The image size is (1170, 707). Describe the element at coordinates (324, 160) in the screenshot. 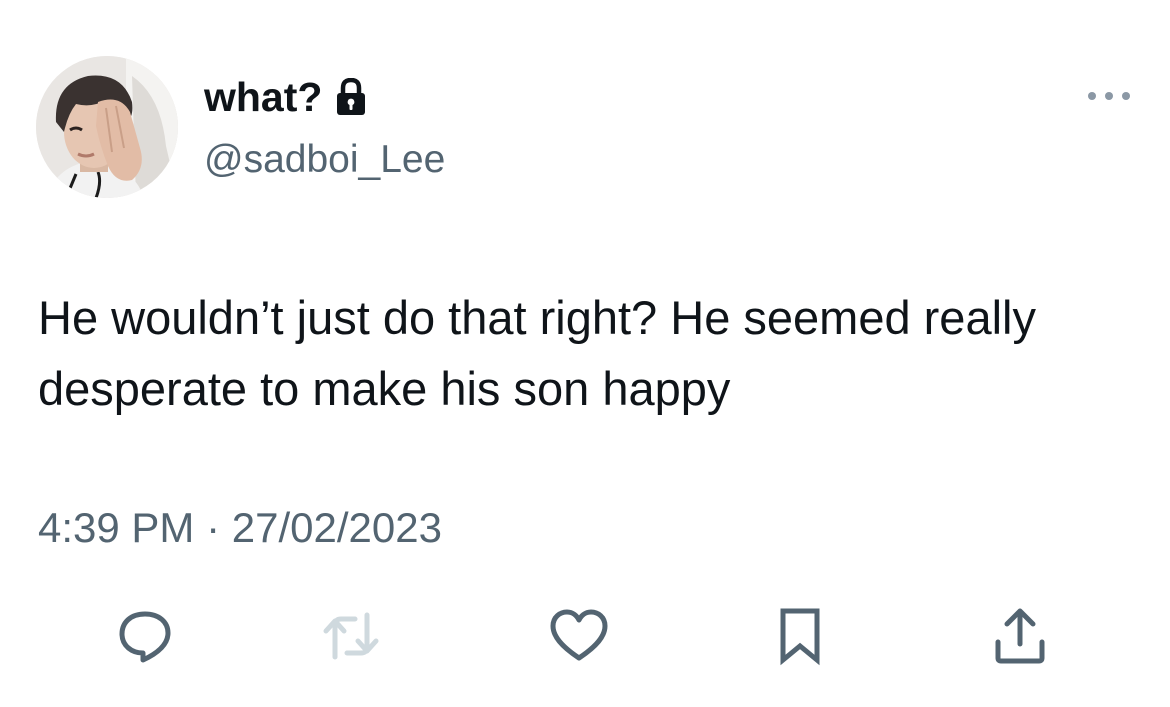

I see `user-handle: @sadboi_Lee` at that location.